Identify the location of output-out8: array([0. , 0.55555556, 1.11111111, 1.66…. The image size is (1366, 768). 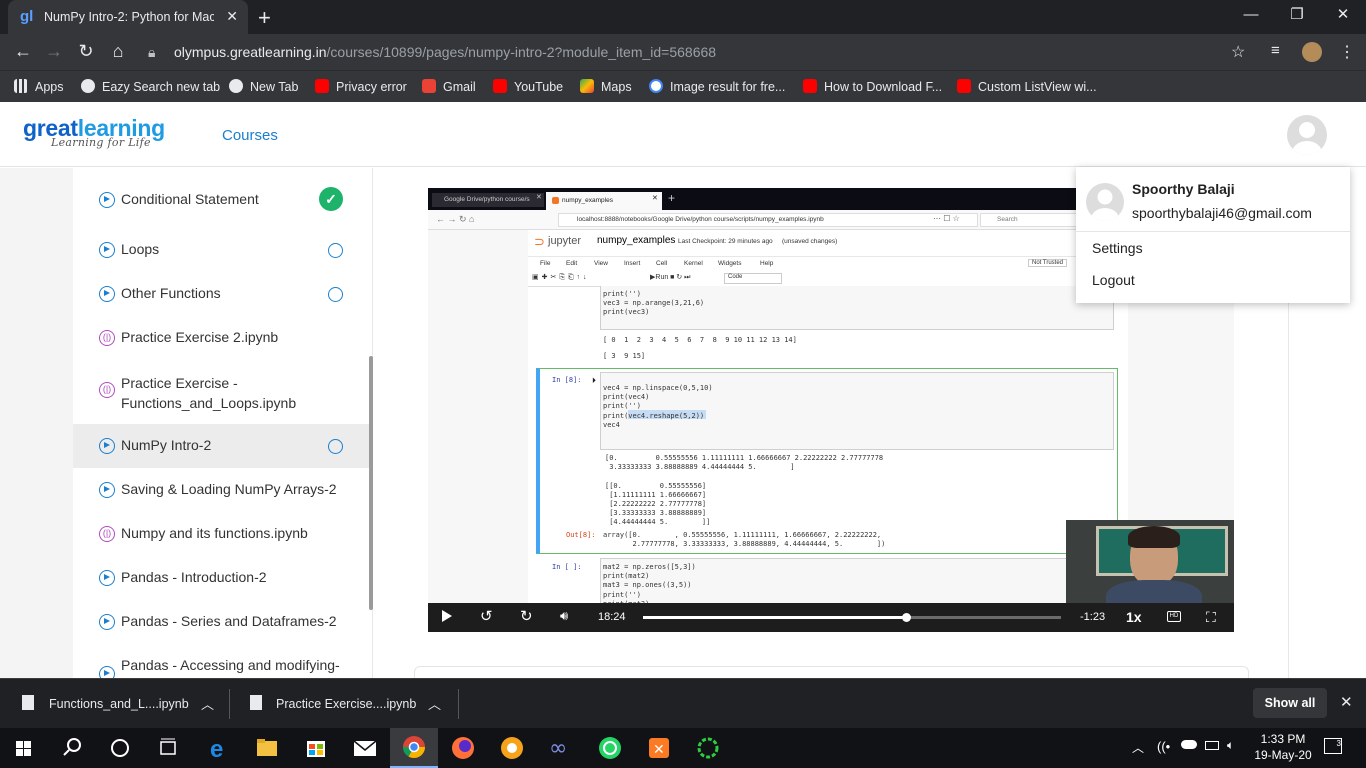
(744, 540).